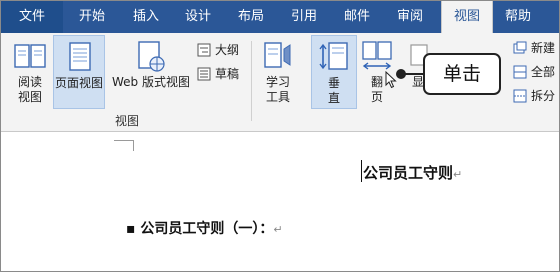  I want to click on split-button: 拆分, so click(536, 96).